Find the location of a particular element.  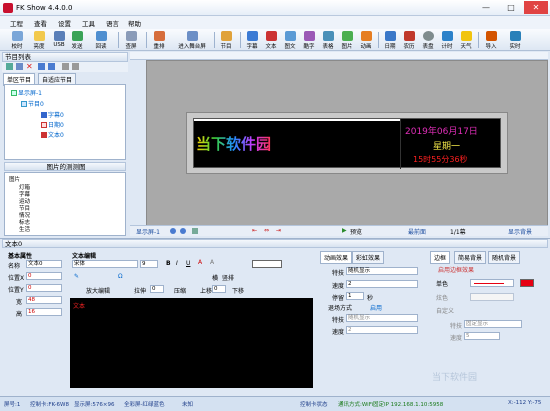

screen-selector: 显示屏-1 is located at coordinates (148, 231).